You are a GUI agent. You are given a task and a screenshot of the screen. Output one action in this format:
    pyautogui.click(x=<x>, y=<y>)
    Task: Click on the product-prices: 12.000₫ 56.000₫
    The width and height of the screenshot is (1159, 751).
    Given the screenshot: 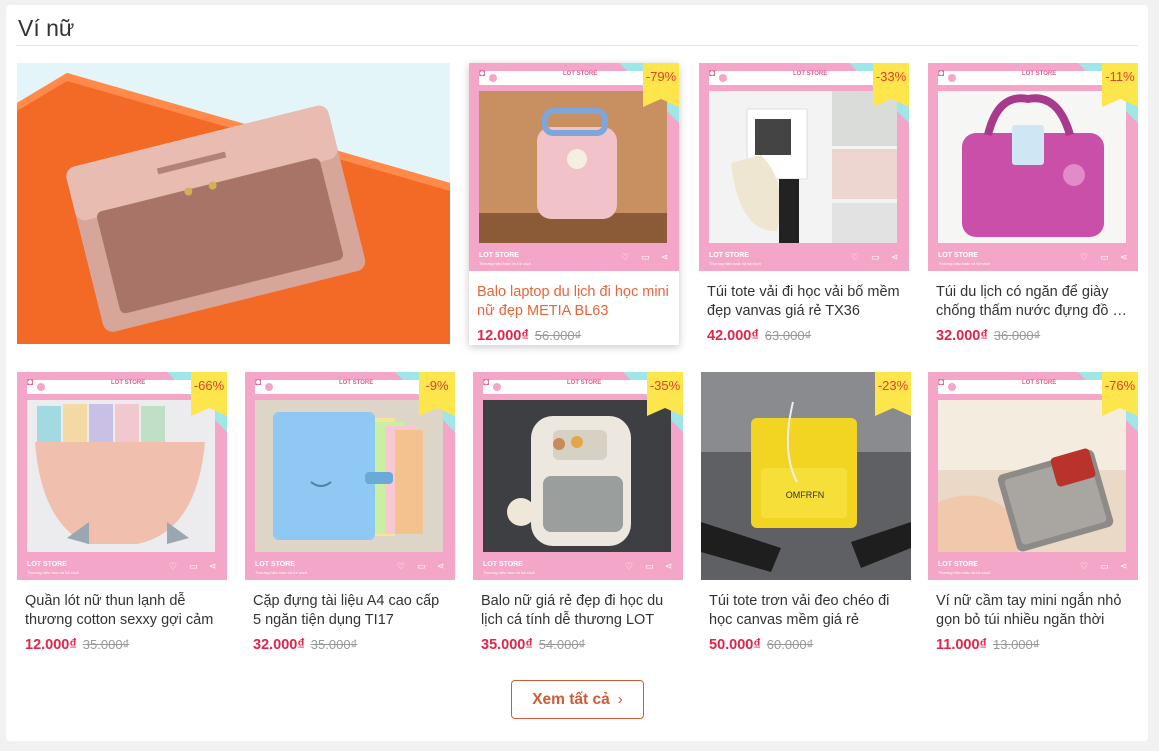 What is the action you would take?
    pyautogui.click(x=529, y=336)
    